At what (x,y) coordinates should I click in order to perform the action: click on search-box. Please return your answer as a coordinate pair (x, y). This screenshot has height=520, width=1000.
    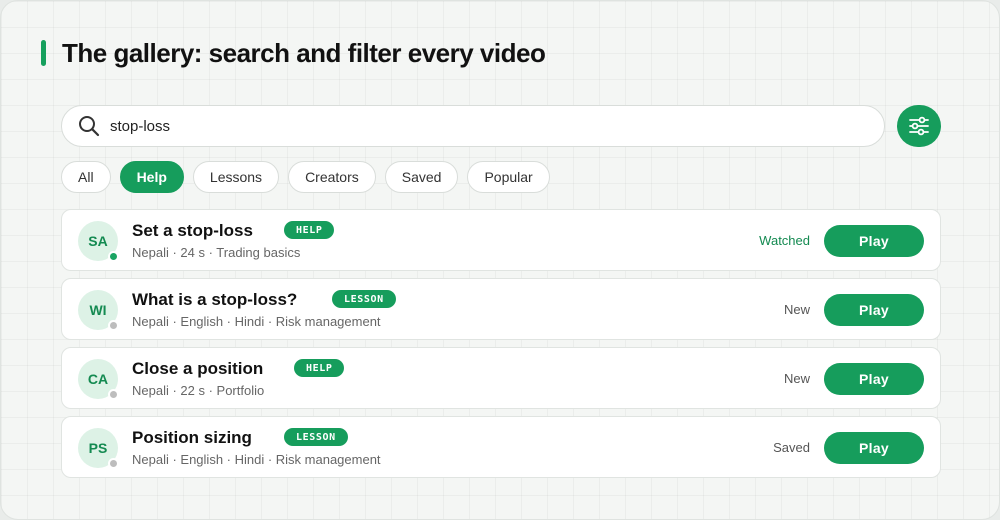
    Looking at the image, I should click on (473, 126).